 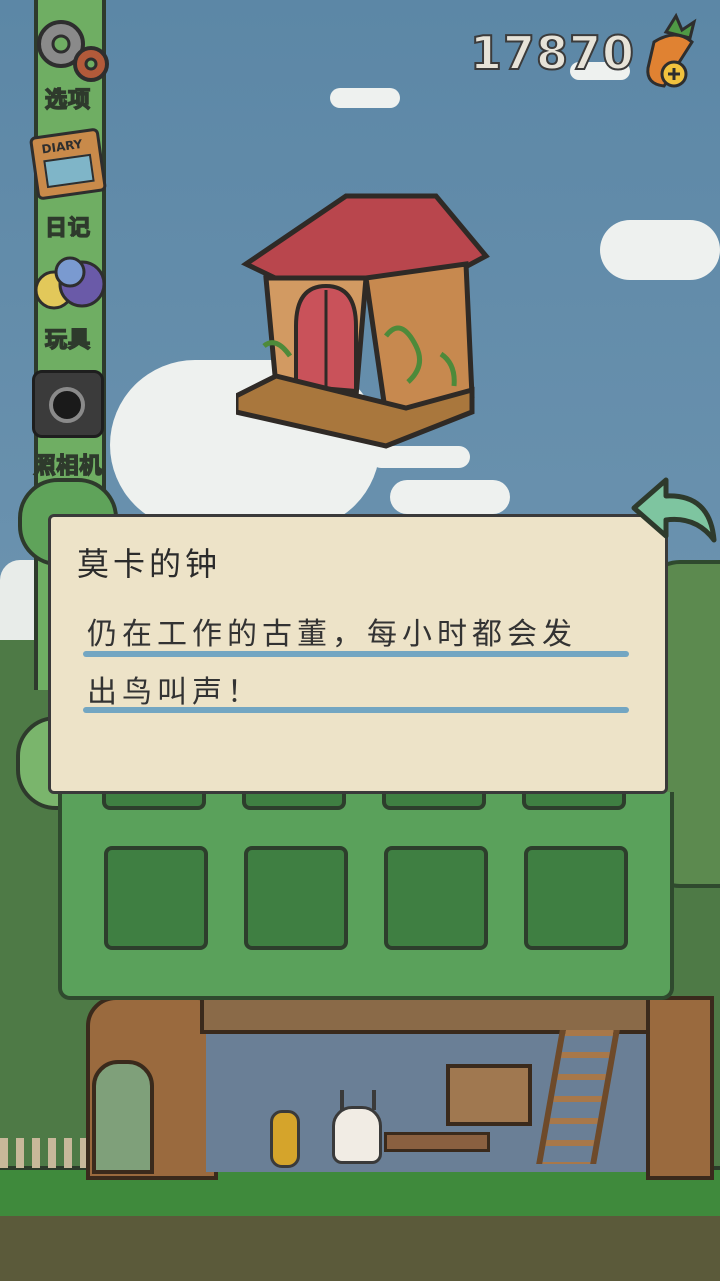 What do you see at coordinates (67, 340) in the screenshot?
I see `sidebar-item-label: 玩具` at bounding box center [67, 340].